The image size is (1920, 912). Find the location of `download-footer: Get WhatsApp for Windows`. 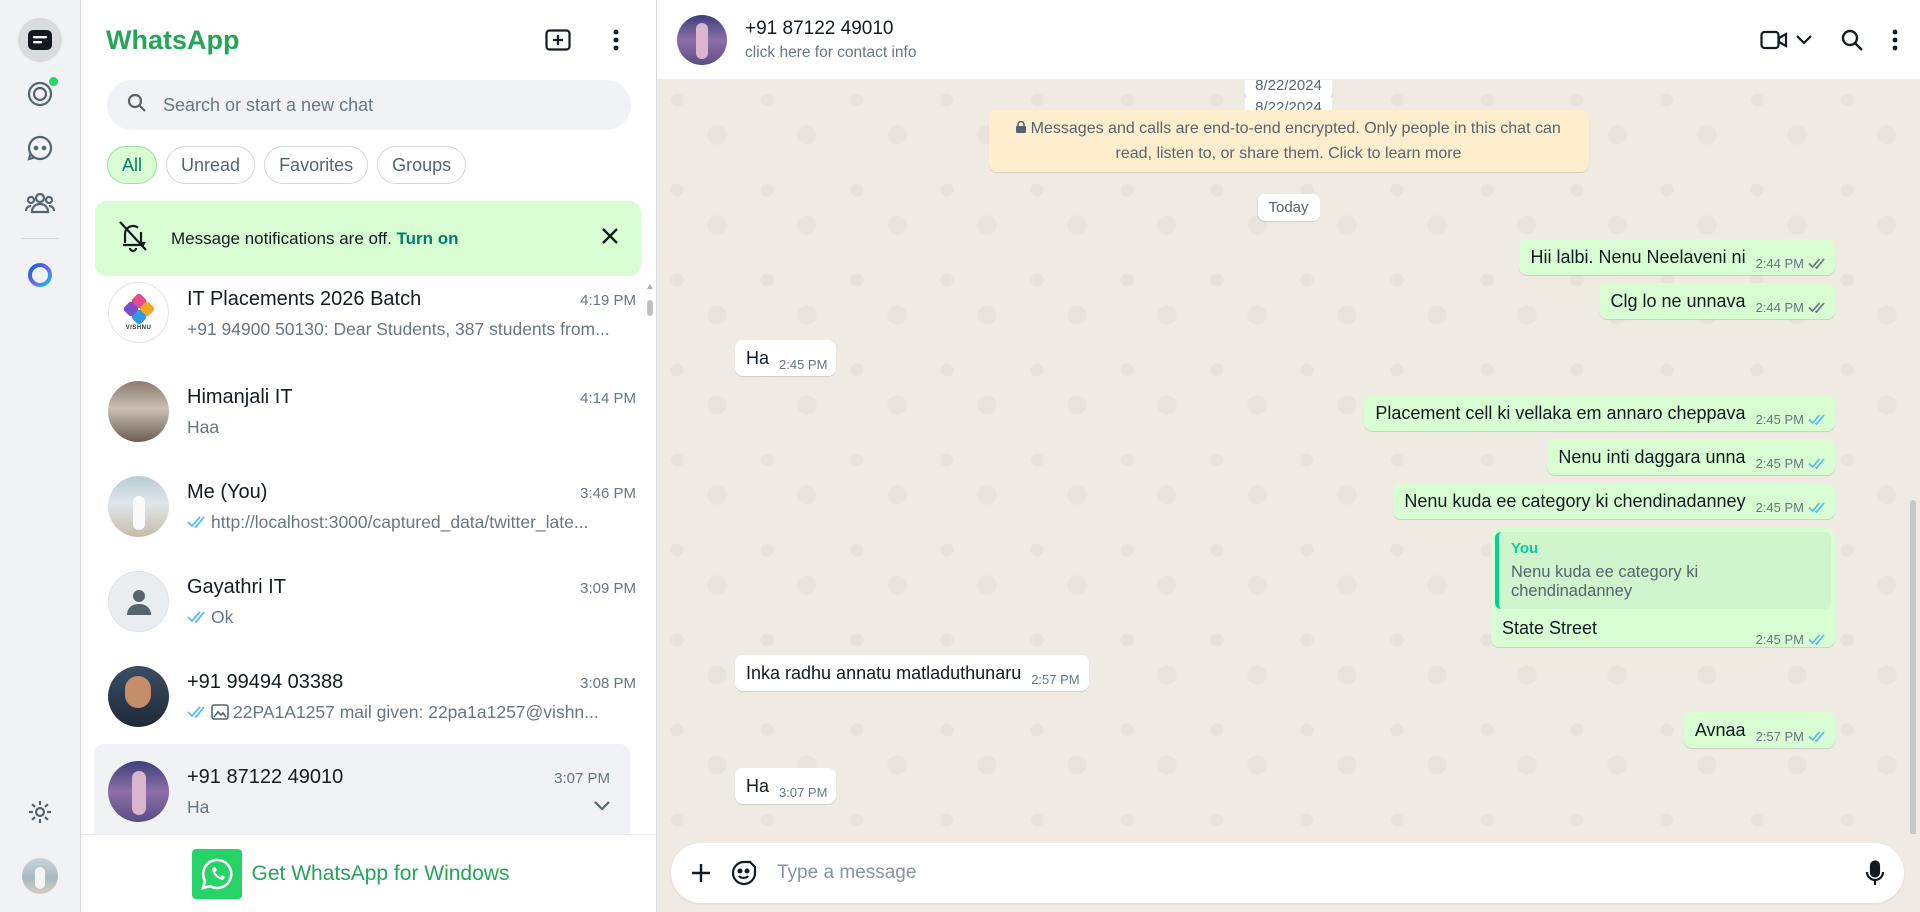

download-footer: Get WhatsApp for Windows is located at coordinates (368, 873).